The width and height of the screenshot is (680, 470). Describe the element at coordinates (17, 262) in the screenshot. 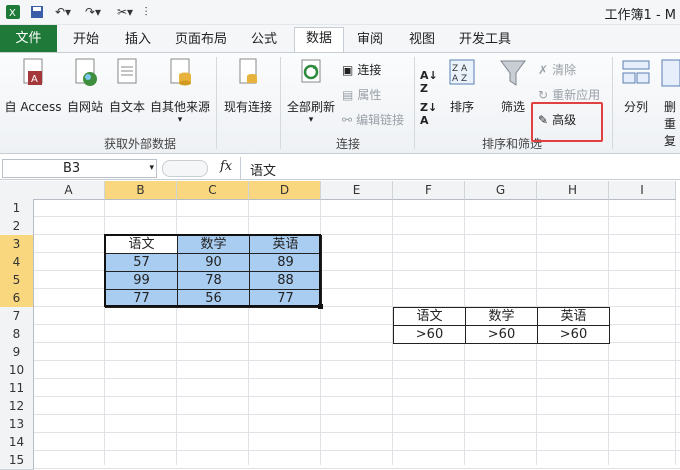

I see `row-header-4: 4` at that location.